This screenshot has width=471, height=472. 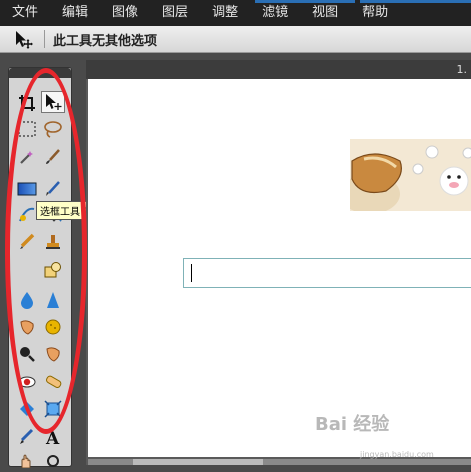 I want to click on red-eye-icon, so click(x=27, y=382).